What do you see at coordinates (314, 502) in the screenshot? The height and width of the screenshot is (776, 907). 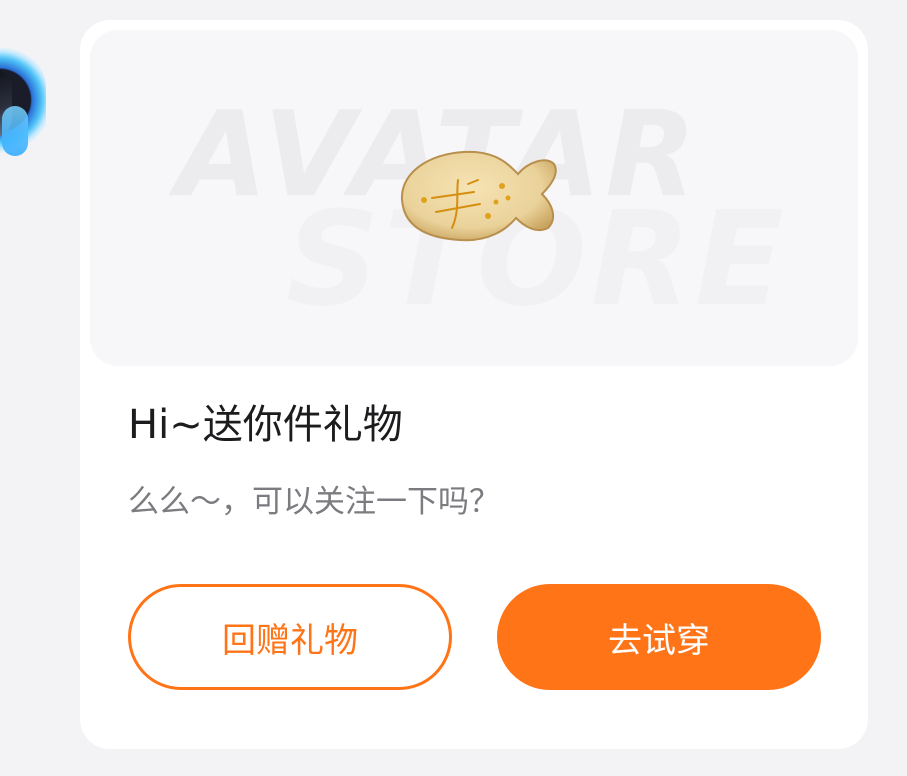 I see `gift-message: 么么～，可以关注一下吗？` at bounding box center [314, 502].